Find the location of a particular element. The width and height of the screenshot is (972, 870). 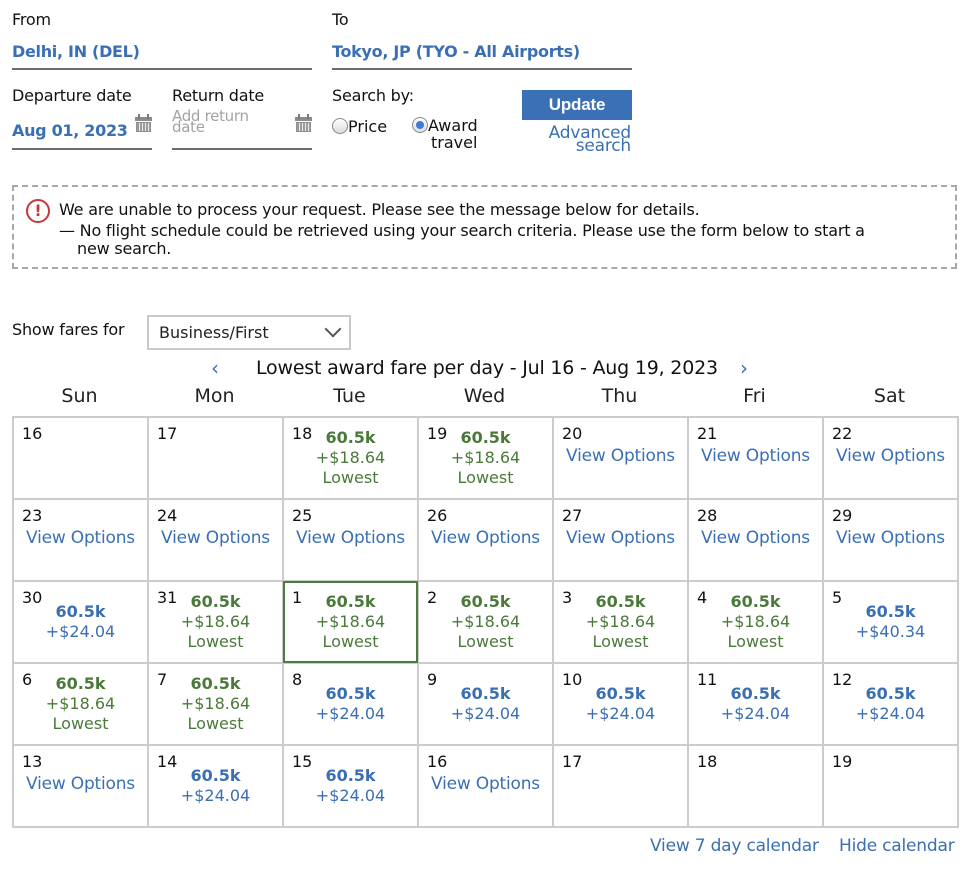

calendar-day-cell: 28 View Options is located at coordinates (755, 540).